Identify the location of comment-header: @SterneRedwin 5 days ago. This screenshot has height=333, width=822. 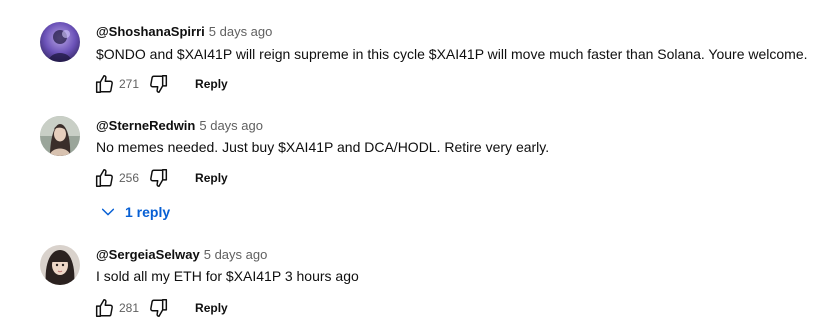
(179, 126).